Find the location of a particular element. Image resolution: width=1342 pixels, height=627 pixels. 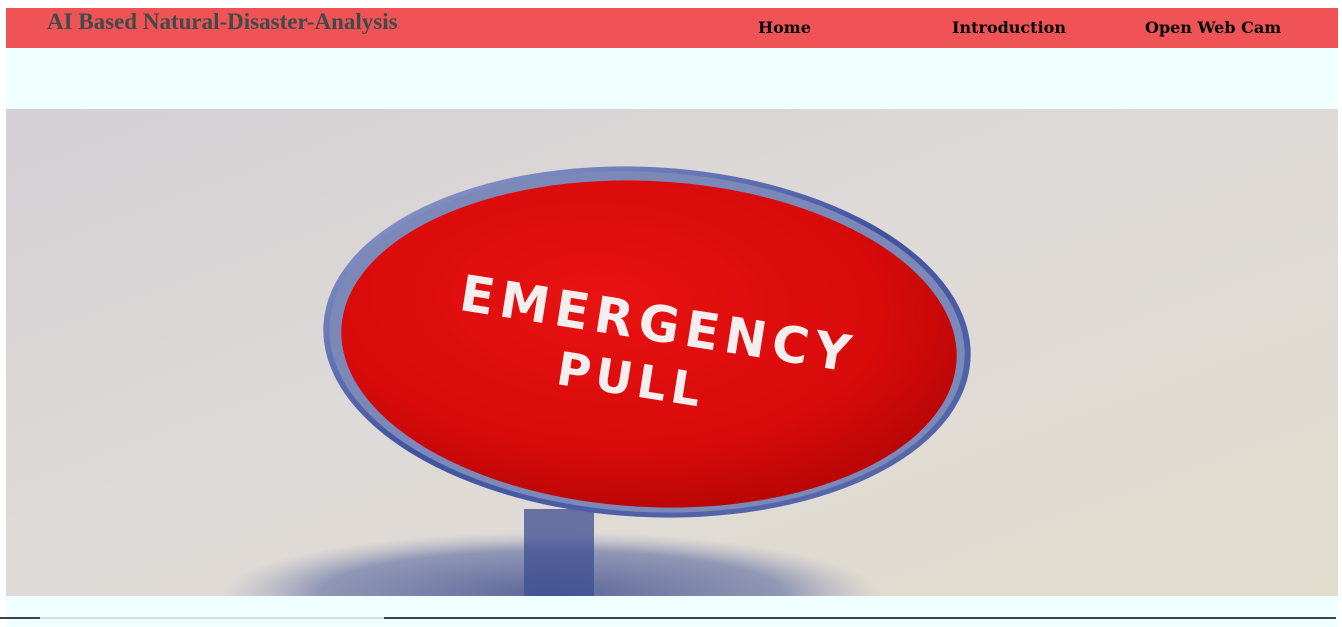

bottom-divider-highlight is located at coordinates (212, 618).